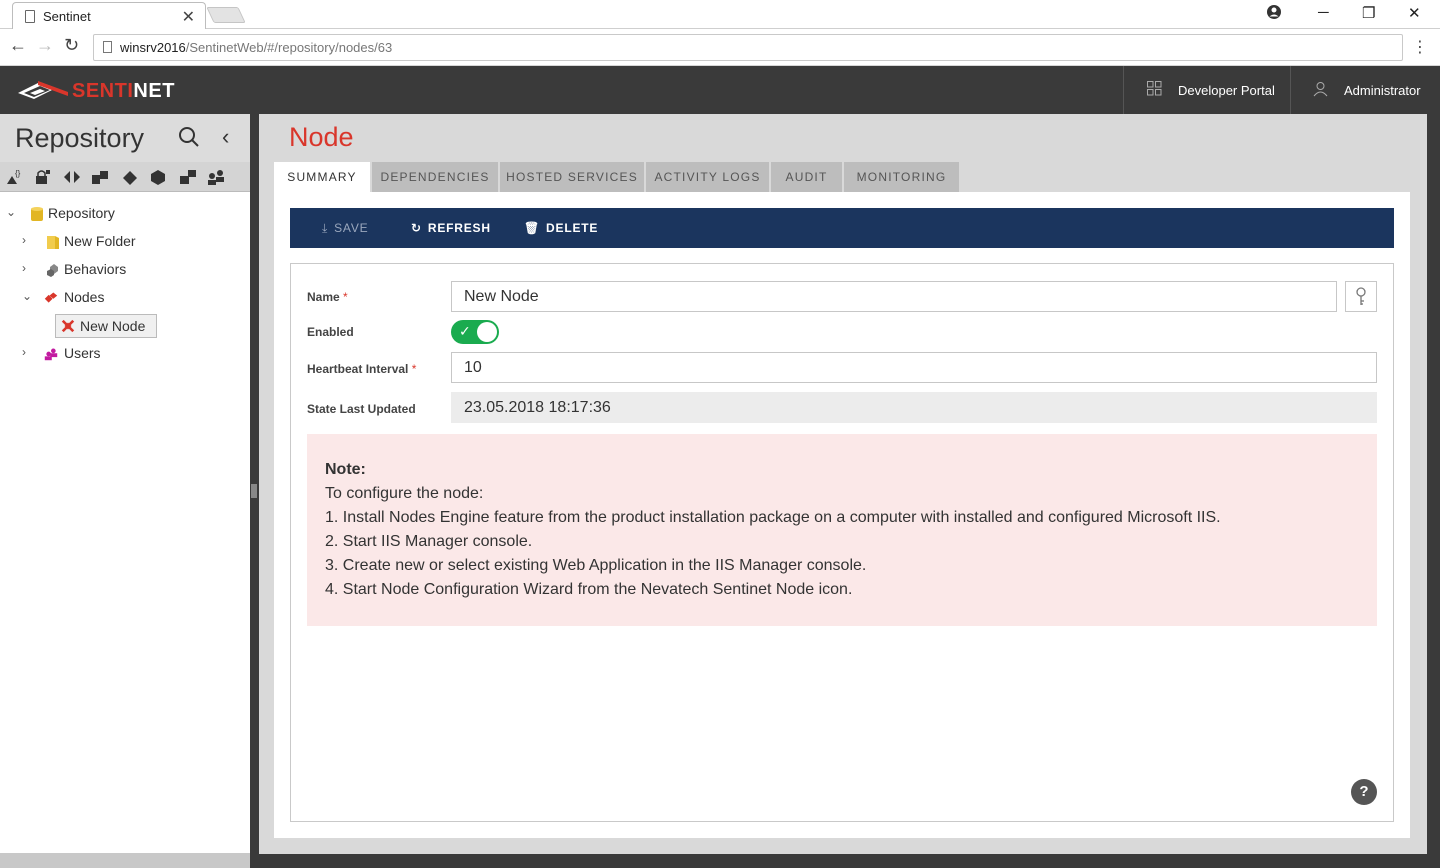 This screenshot has width=1440, height=868. What do you see at coordinates (103, 91) in the screenshot?
I see `logo-text-part1: SENTI` at bounding box center [103, 91].